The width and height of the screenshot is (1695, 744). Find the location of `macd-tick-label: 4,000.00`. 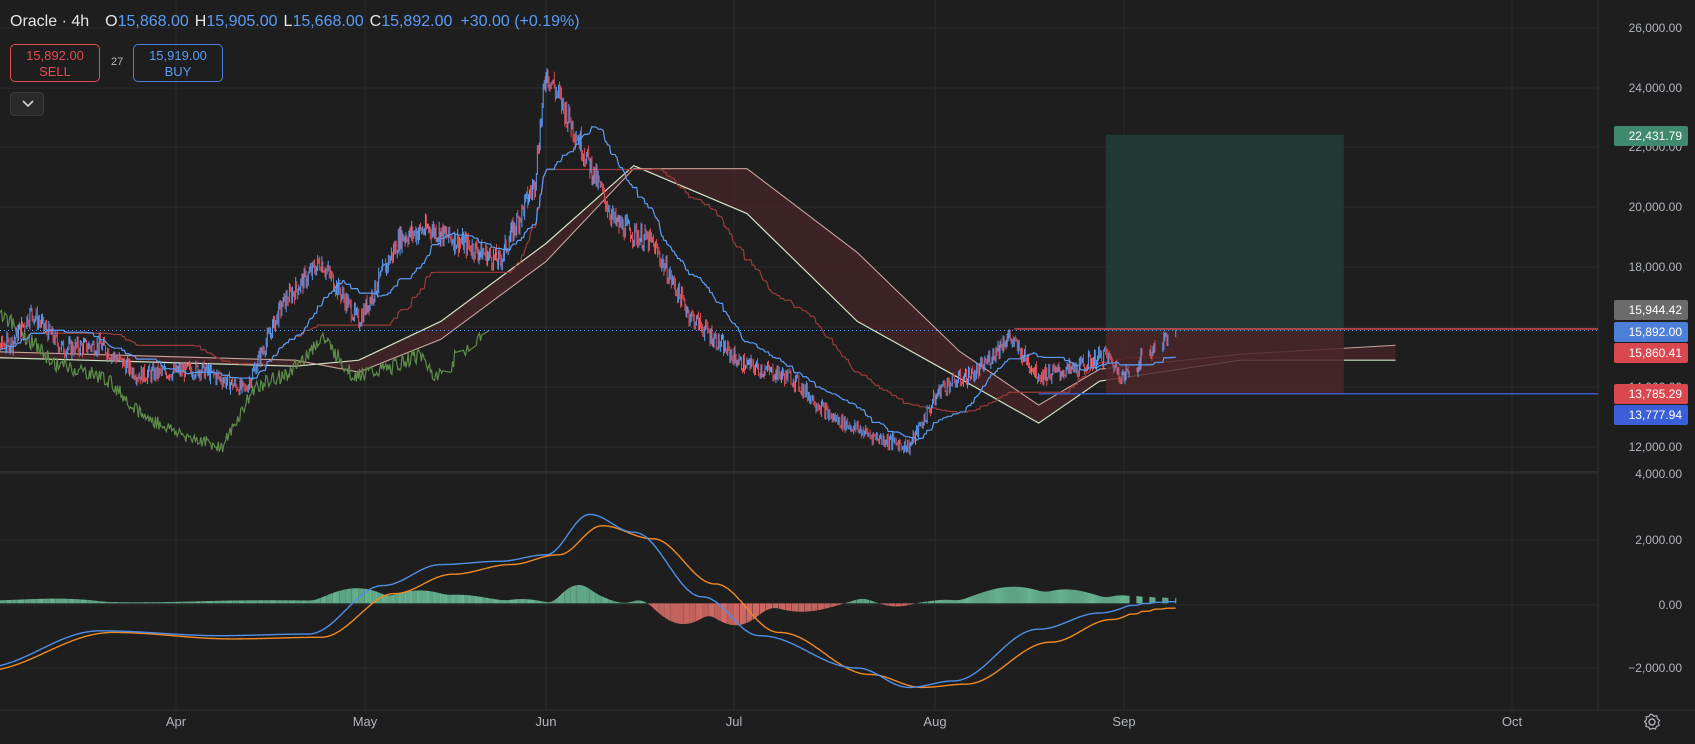

macd-tick-label: 4,000.00 is located at coordinates (1658, 474).